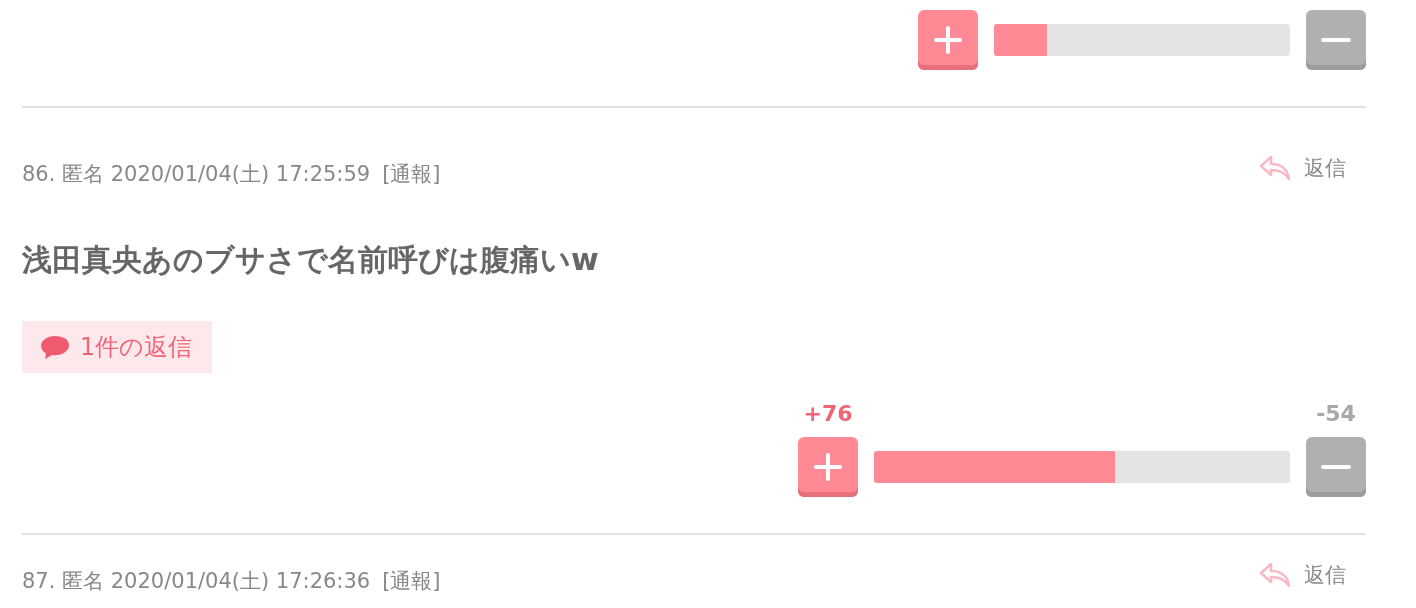 This screenshot has width=1416, height=608. I want to click on reply-count-badge: 1件の返信, so click(117, 347).